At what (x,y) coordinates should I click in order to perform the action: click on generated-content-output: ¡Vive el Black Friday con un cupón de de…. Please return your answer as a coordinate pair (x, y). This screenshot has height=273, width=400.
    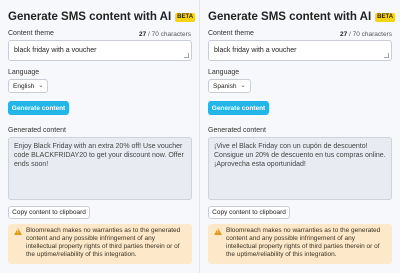
    Looking at the image, I should click on (300, 168).